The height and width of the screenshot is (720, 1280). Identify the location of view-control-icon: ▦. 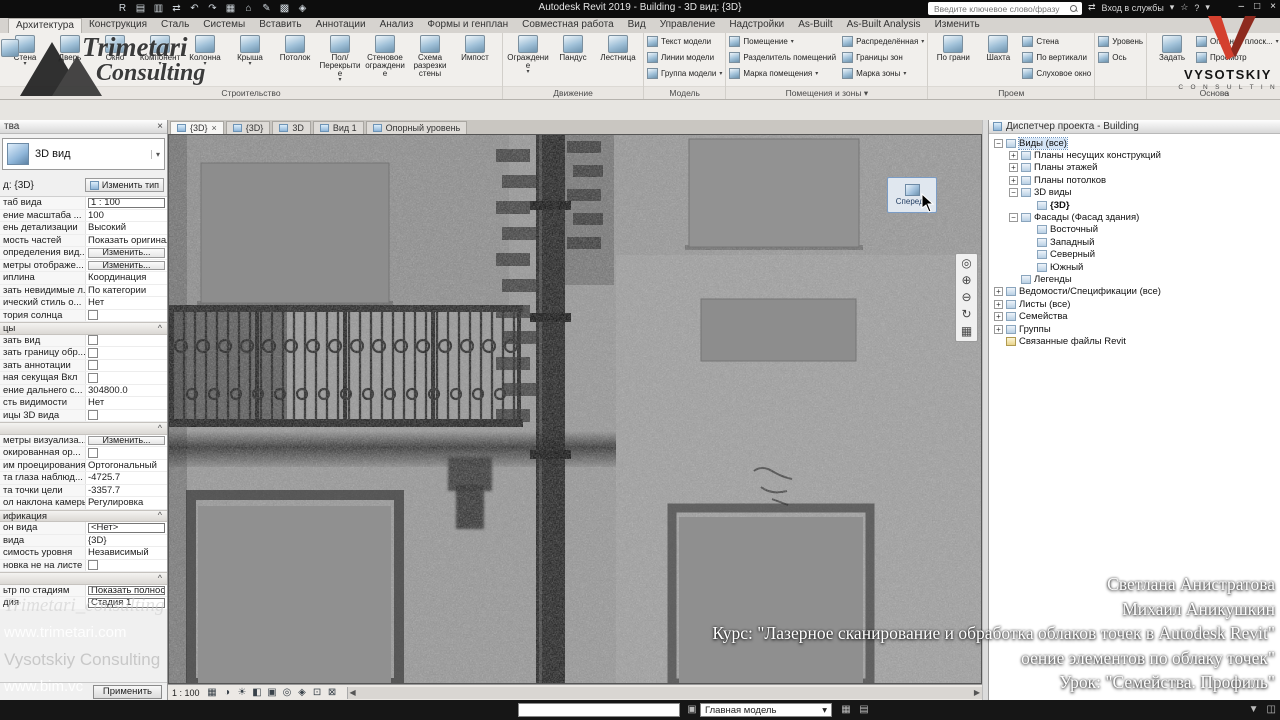
(212, 692).